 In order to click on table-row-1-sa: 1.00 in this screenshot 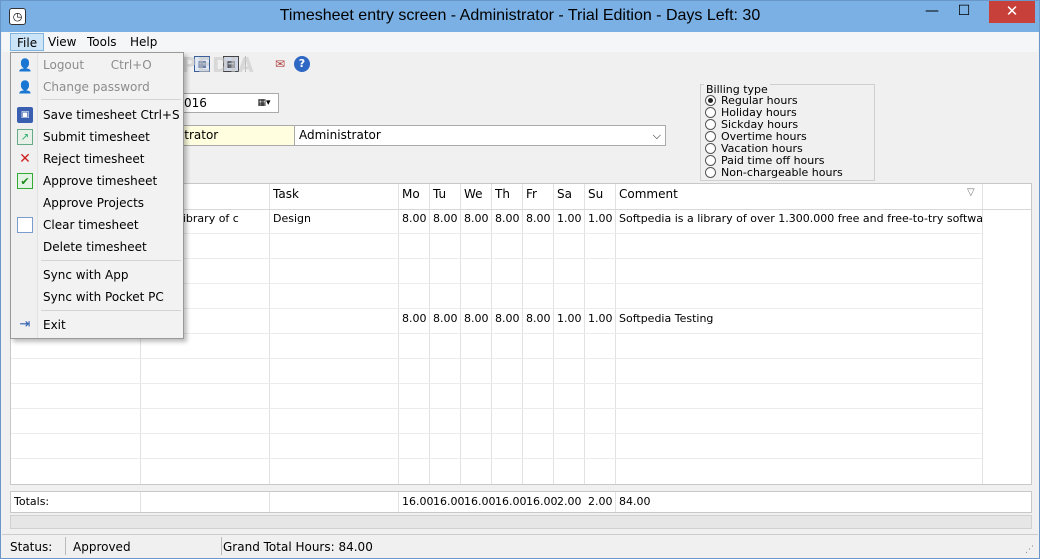, I will do `click(569, 220)`.